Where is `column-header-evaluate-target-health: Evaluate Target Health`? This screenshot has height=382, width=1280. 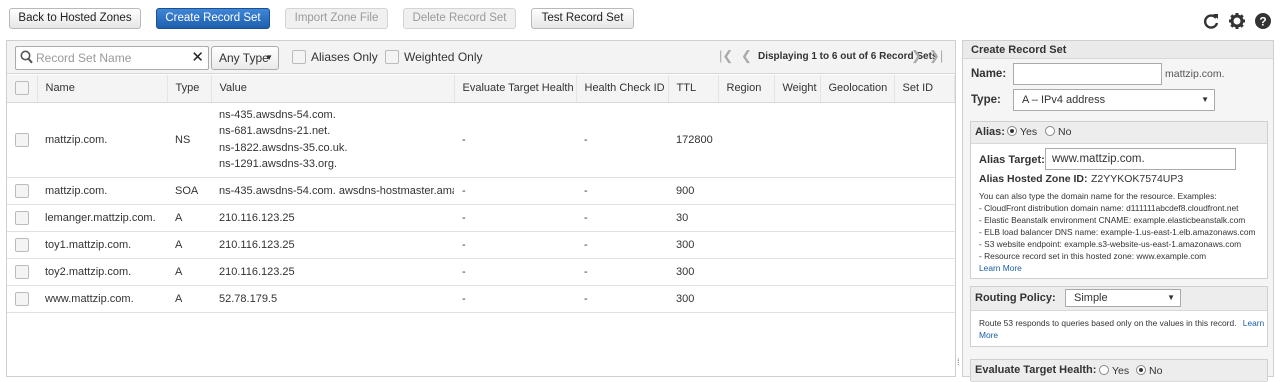 column-header-evaluate-target-health: Evaluate Target Health is located at coordinates (515, 89).